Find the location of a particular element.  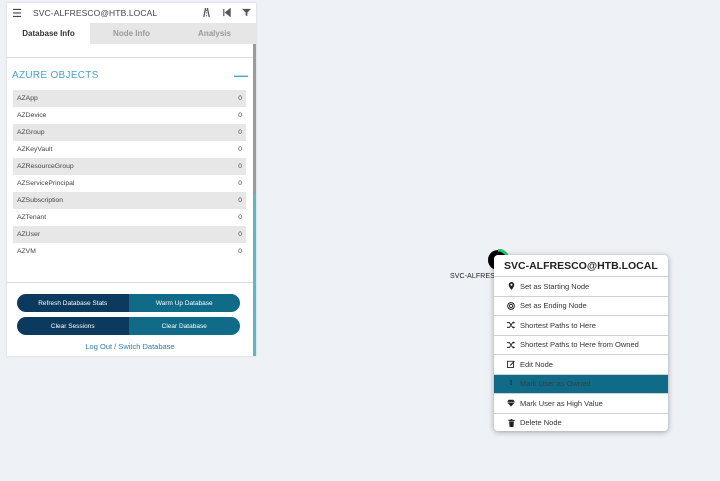

refresh-database-stats-button: Refresh Database Stats is located at coordinates (73, 303).